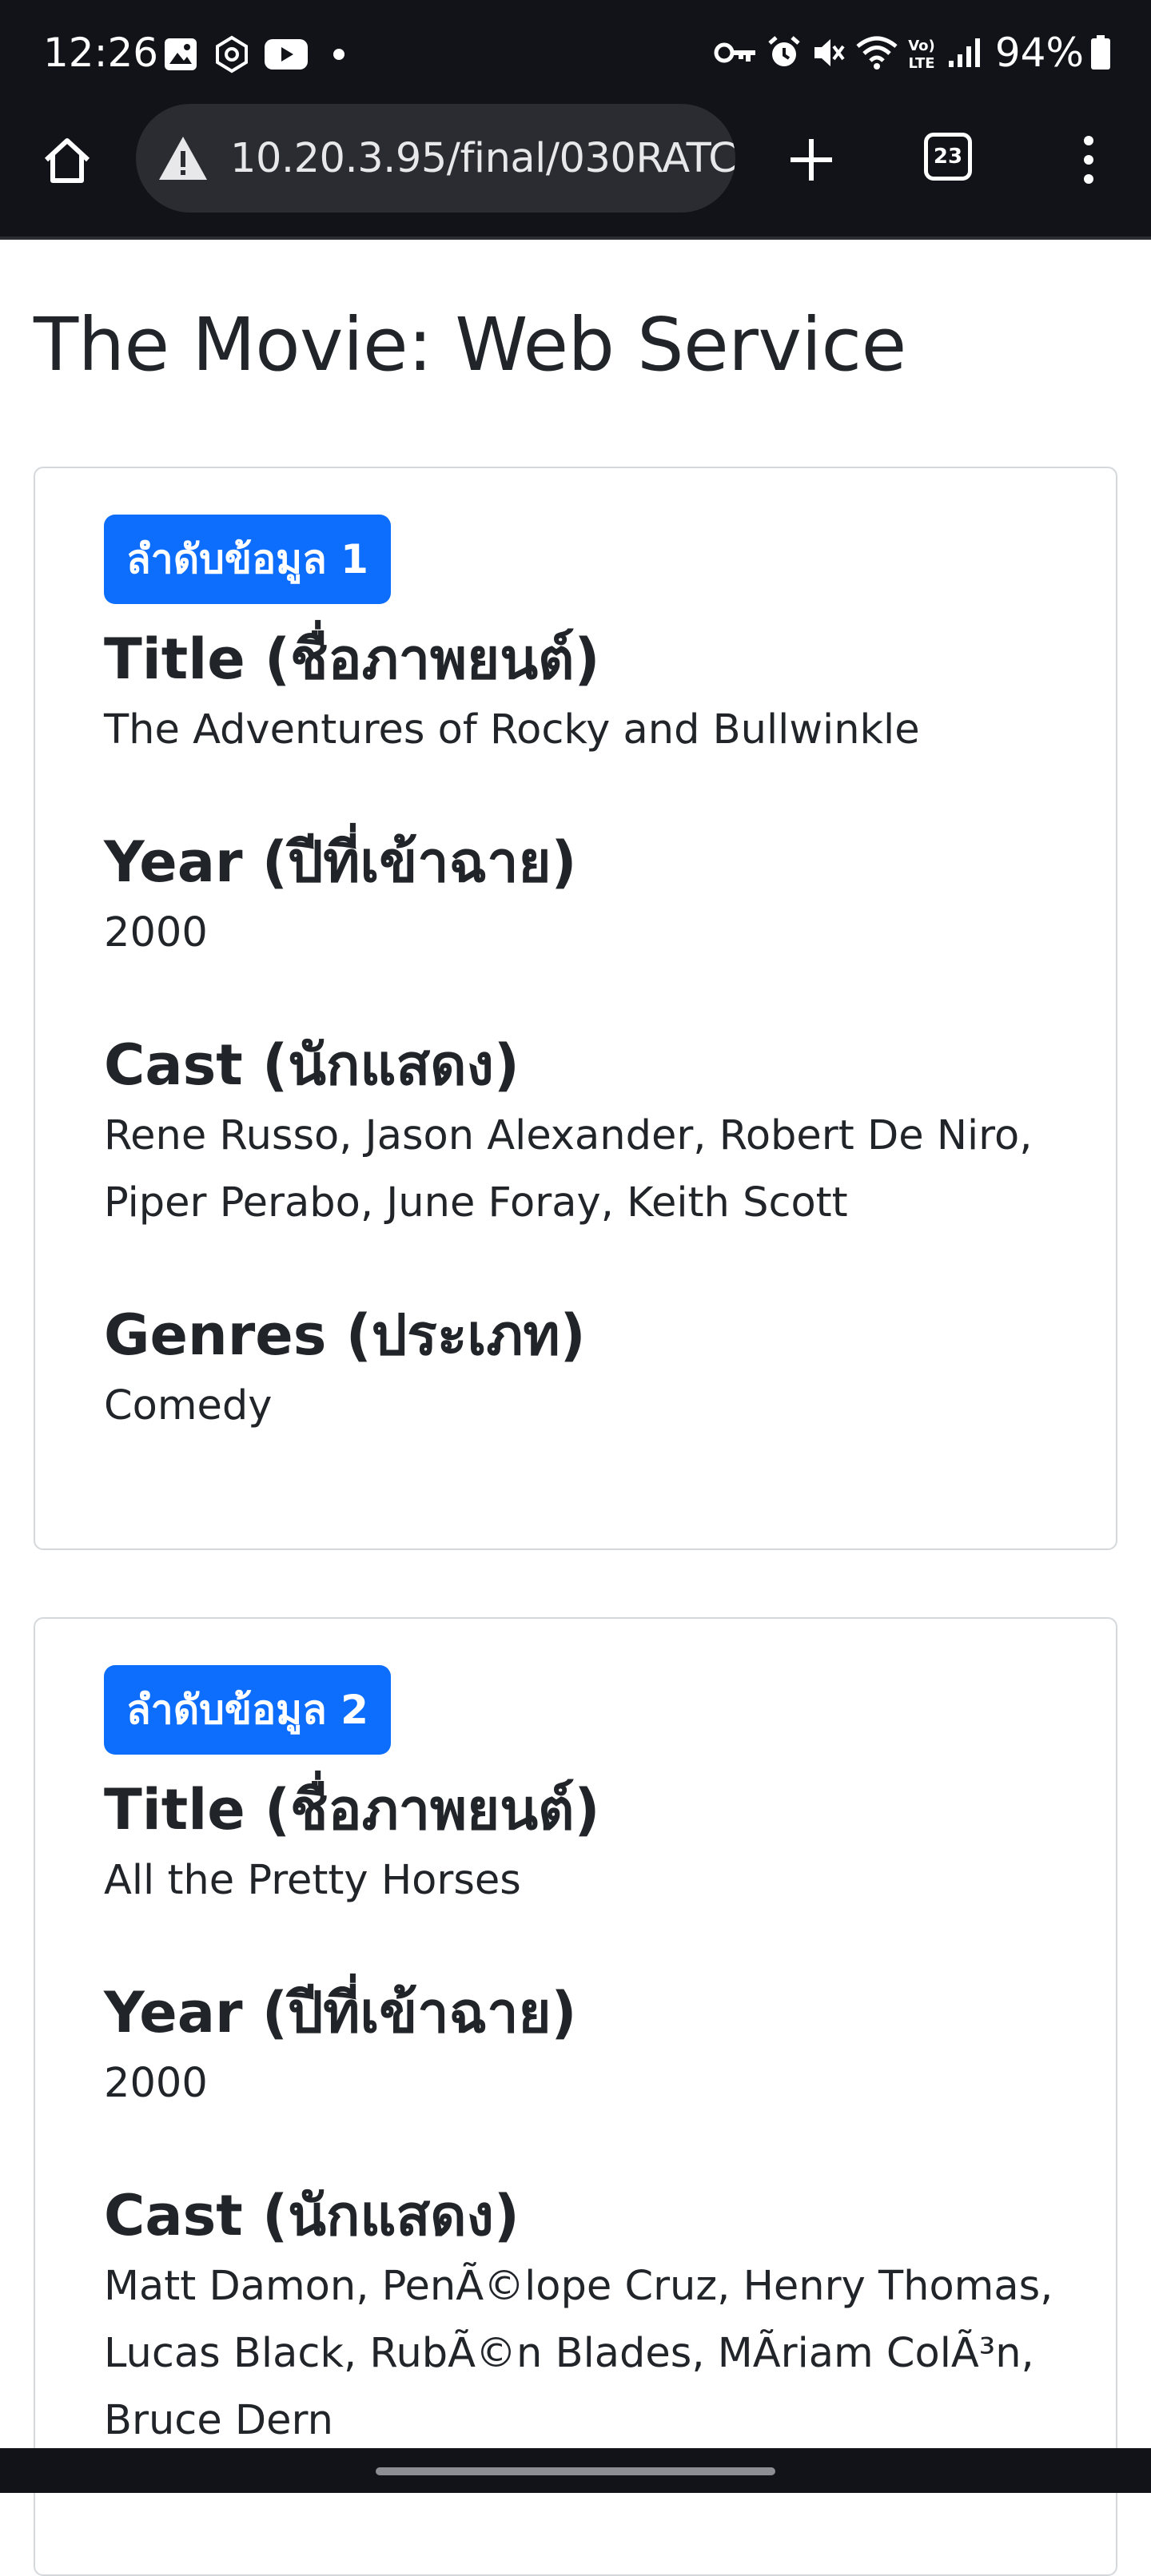 The image size is (1151, 2576). I want to click on status-right-icons: Vo) LTE 94%, so click(913, 53).